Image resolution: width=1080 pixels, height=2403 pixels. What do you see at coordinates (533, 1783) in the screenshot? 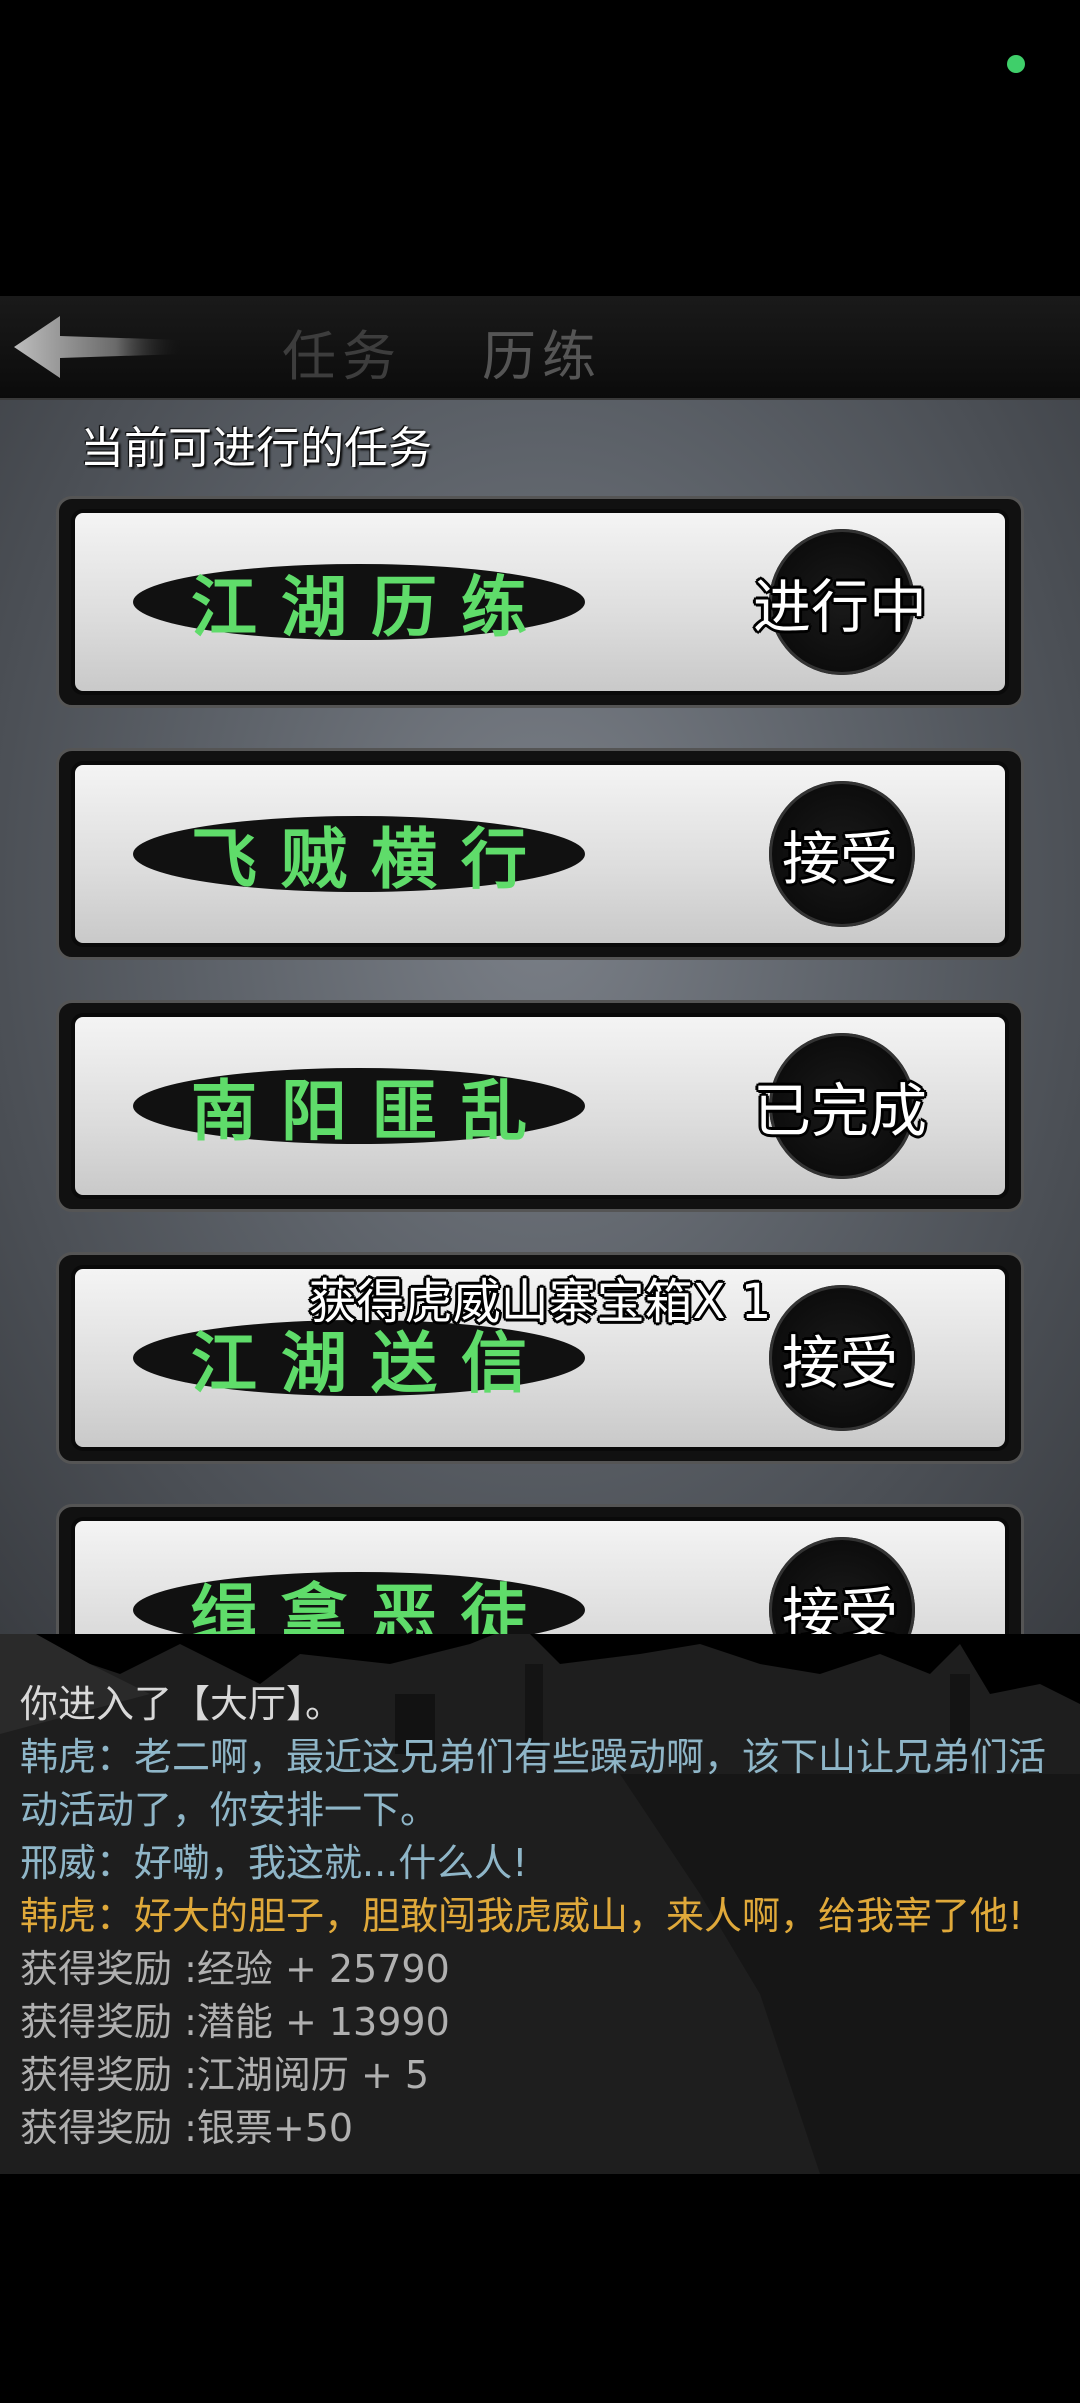
I see `log-line: 韩虎：老二啊，最近这兄弟们有些躁动啊，该下山让兄弟们活动活动了，你安排一下。` at bounding box center [533, 1783].